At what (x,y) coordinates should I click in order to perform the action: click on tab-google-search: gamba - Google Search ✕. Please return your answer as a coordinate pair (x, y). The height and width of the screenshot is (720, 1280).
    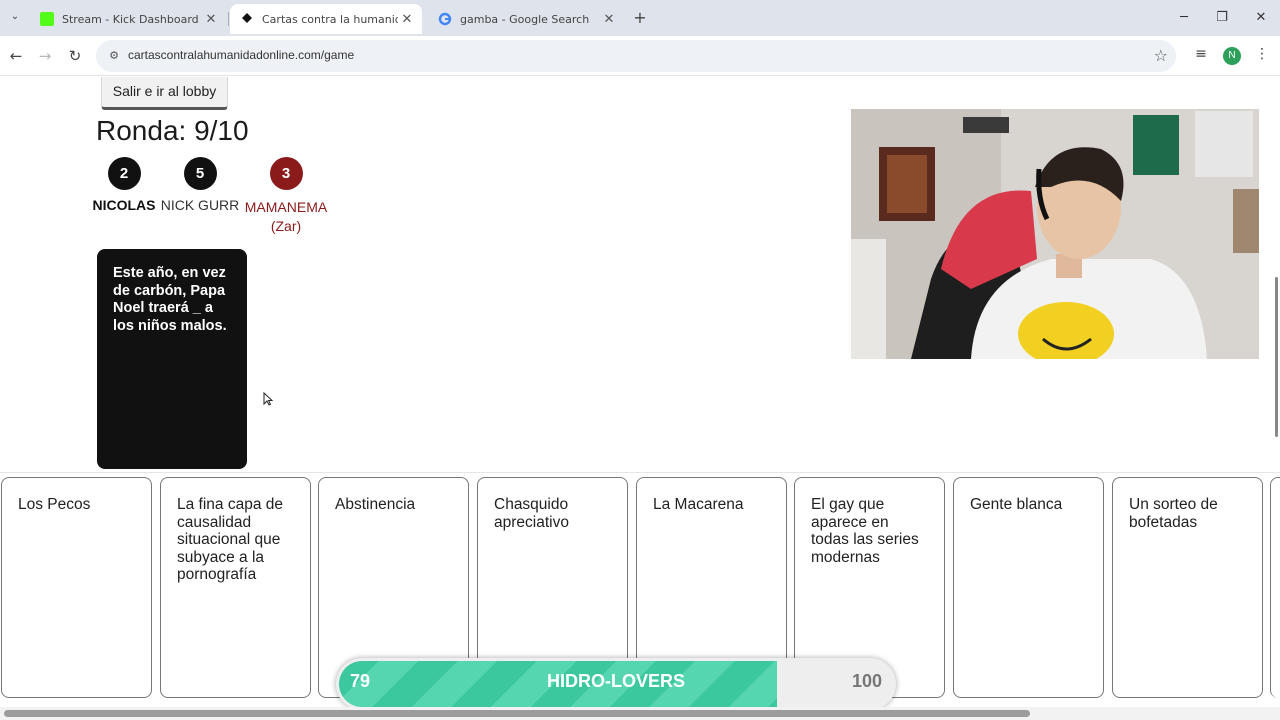
    Looking at the image, I should click on (526, 19).